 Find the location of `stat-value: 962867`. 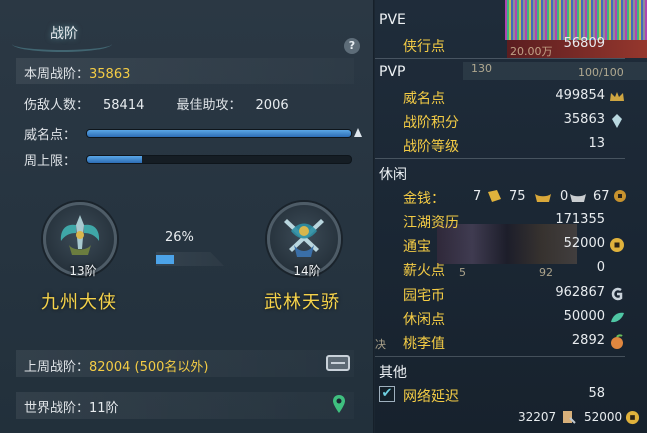

stat-value: 962867 is located at coordinates (580, 292).